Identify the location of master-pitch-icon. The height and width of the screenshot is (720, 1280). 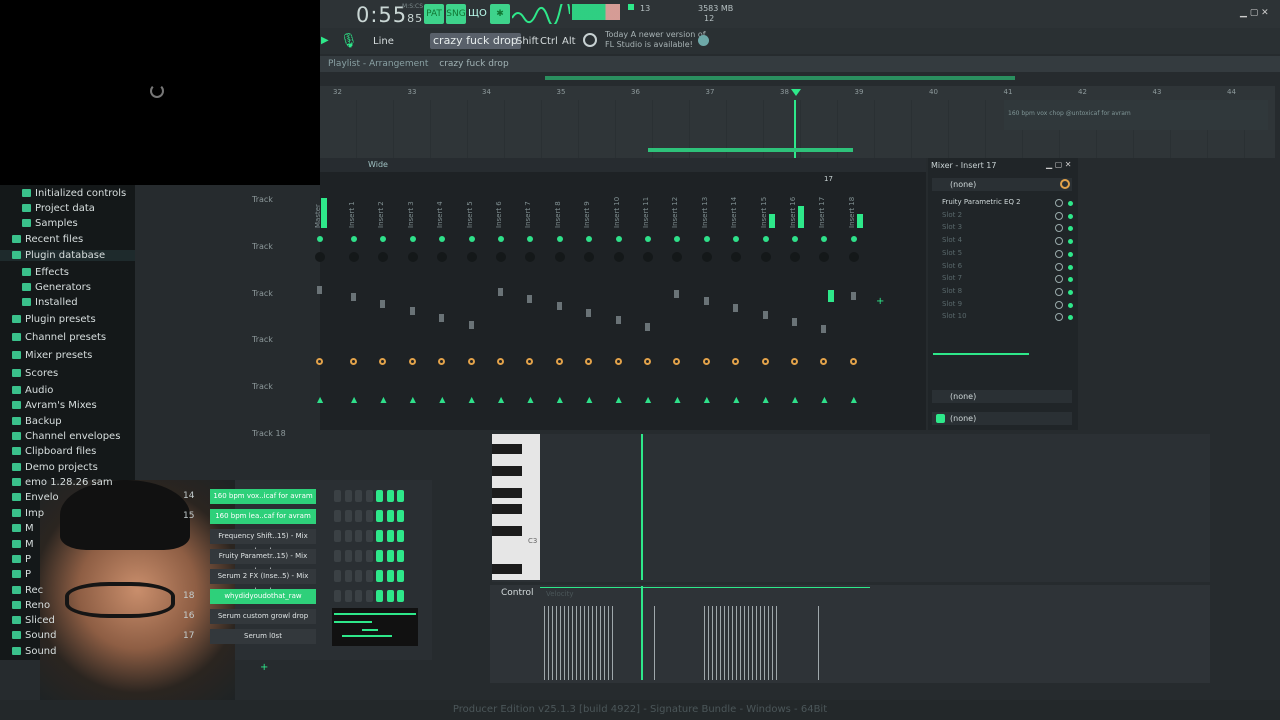
(631, 7).